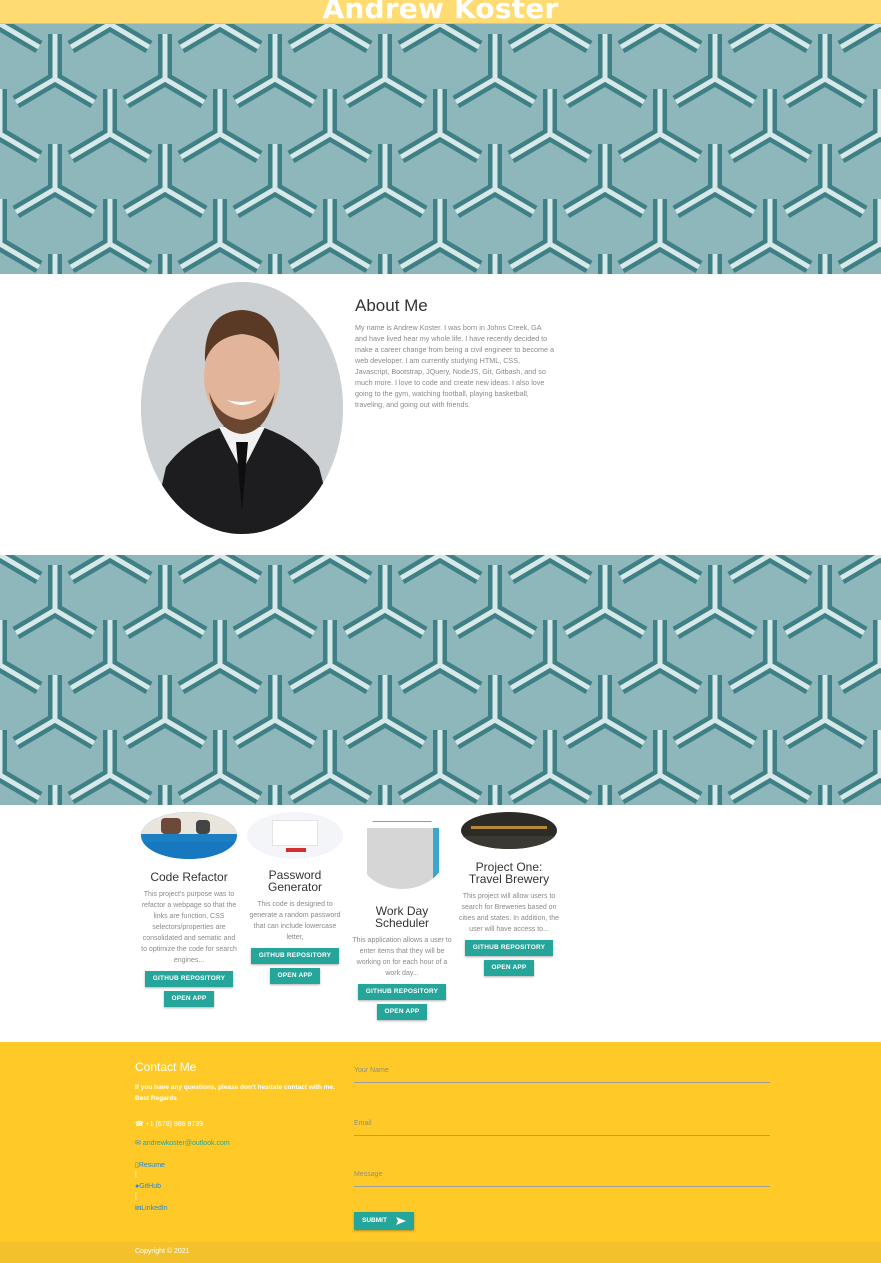 The width and height of the screenshot is (881, 1263). What do you see at coordinates (440, 1252) in the screenshot?
I see `footer-bar: Copyright © 2021` at bounding box center [440, 1252].